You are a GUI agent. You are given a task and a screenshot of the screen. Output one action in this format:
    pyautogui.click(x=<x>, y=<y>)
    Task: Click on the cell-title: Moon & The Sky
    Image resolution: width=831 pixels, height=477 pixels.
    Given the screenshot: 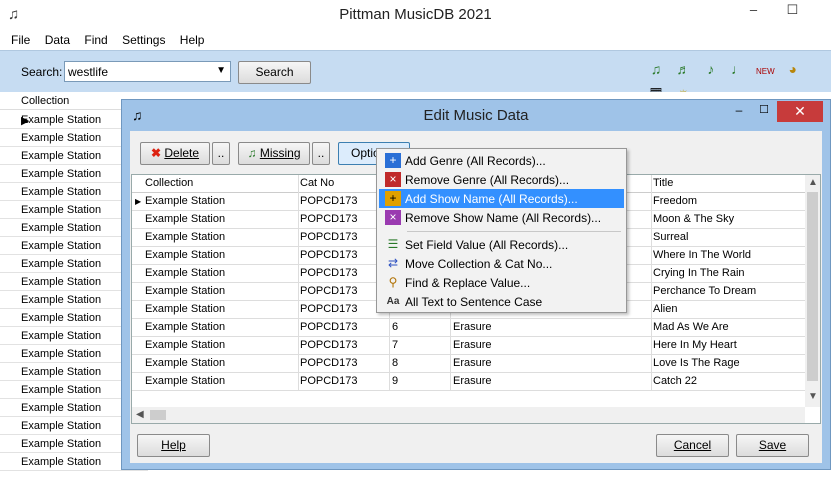 What is the action you would take?
    pyautogui.click(x=693, y=219)
    